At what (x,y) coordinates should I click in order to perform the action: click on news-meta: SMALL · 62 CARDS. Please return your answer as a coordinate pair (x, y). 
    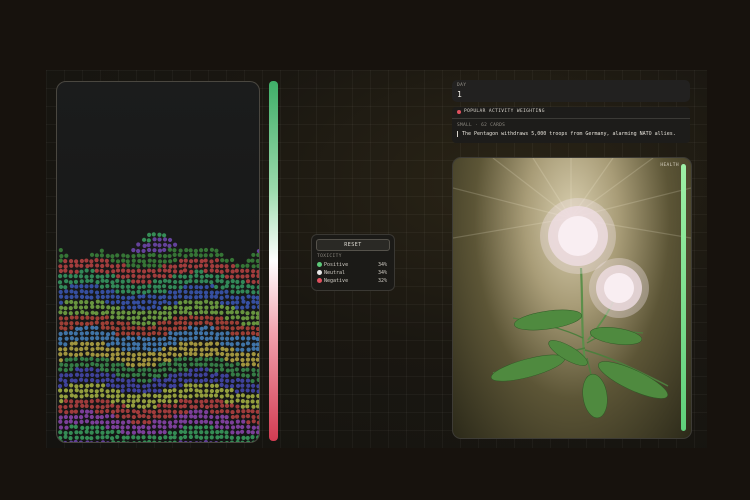
    Looking at the image, I should click on (481, 125).